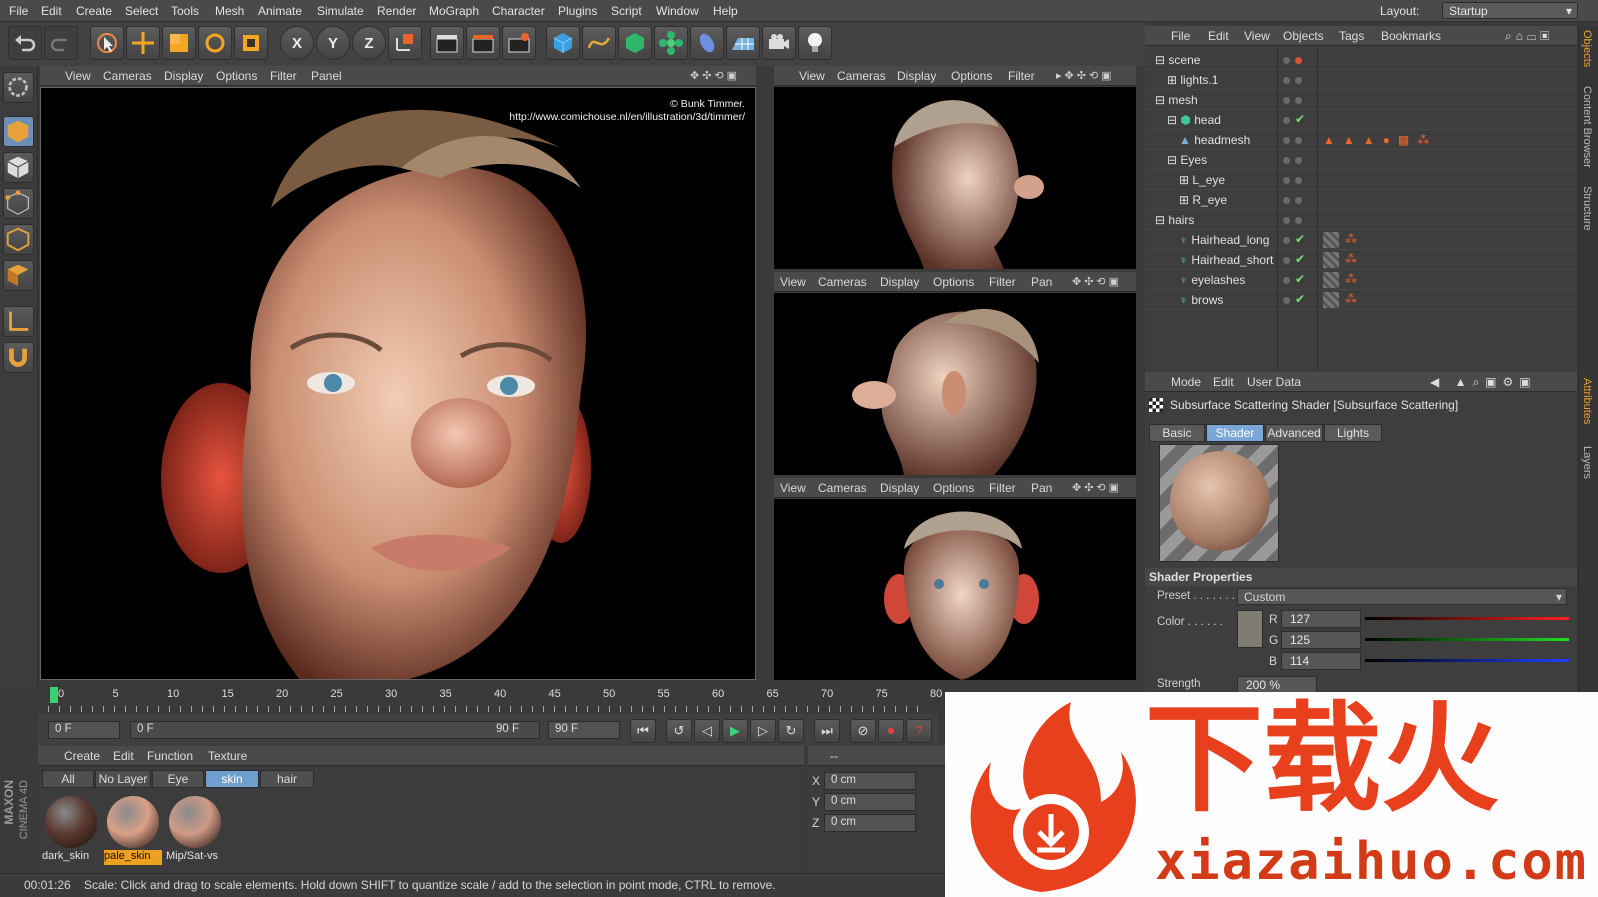 The height and width of the screenshot is (897, 1598). What do you see at coordinates (54, 695) in the screenshot?
I see `playhead` at bounding box center [54, 695].